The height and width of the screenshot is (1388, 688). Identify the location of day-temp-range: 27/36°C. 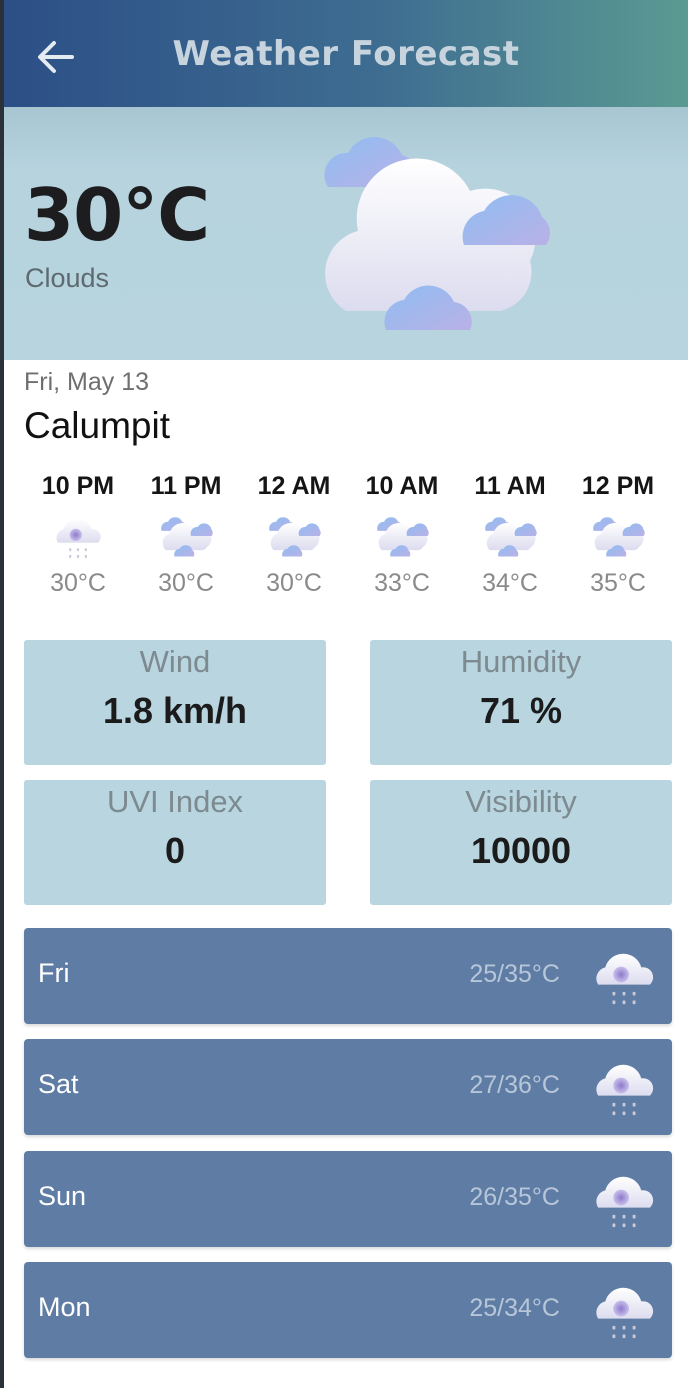
(514, 1085).